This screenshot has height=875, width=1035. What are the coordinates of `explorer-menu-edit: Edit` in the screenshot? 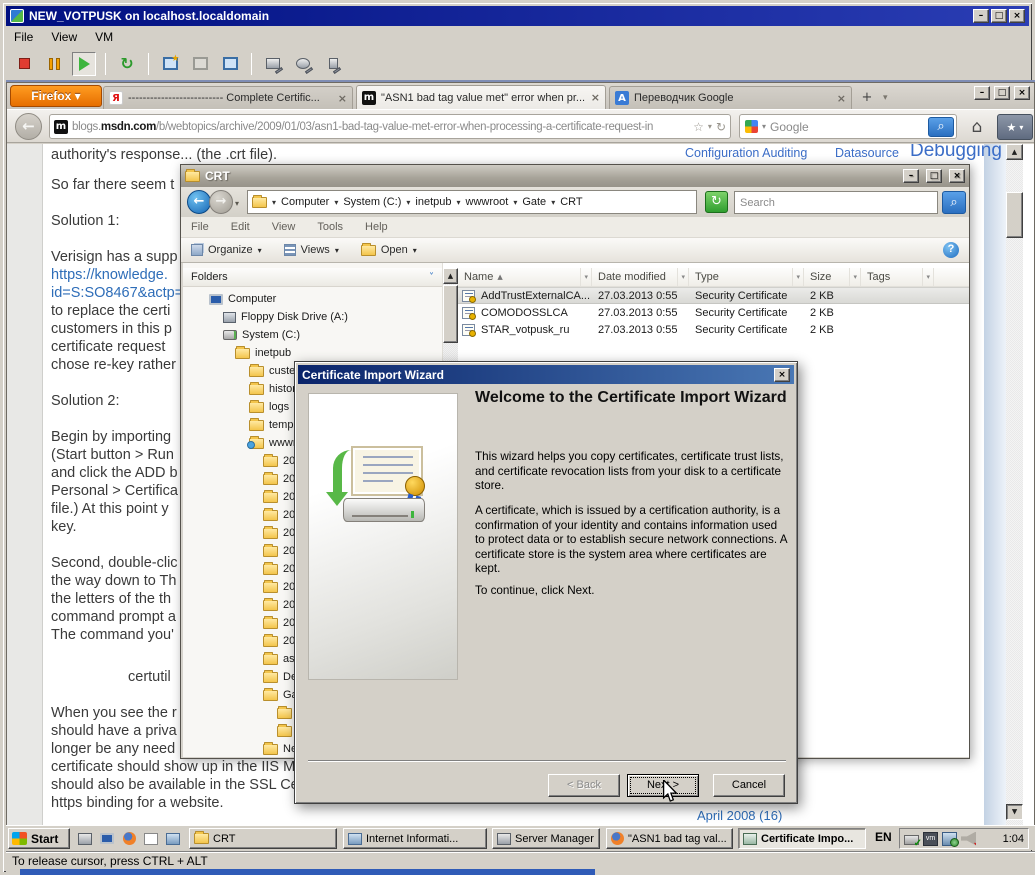 It's located at (240, 227).